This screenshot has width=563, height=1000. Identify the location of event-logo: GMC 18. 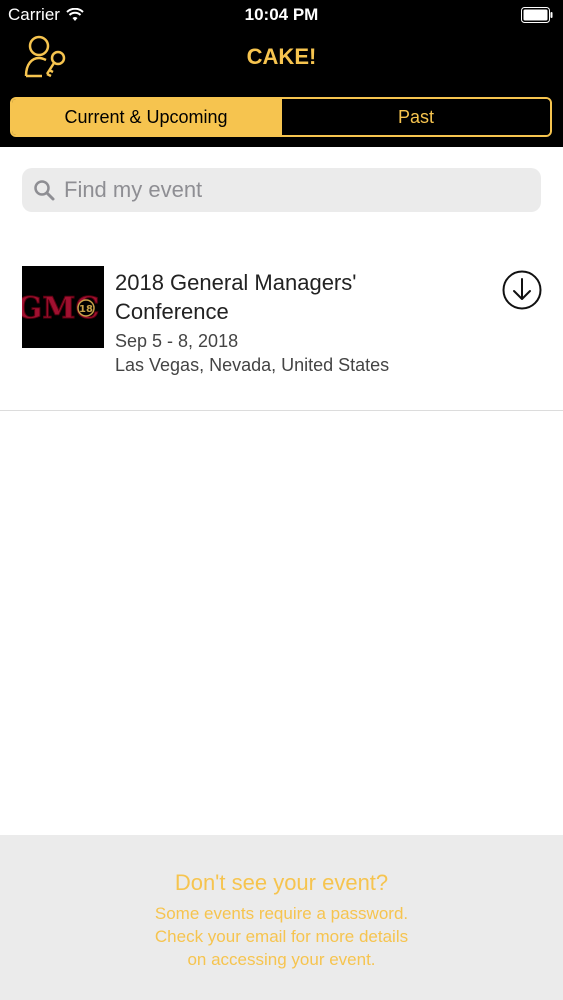
(61, 309).